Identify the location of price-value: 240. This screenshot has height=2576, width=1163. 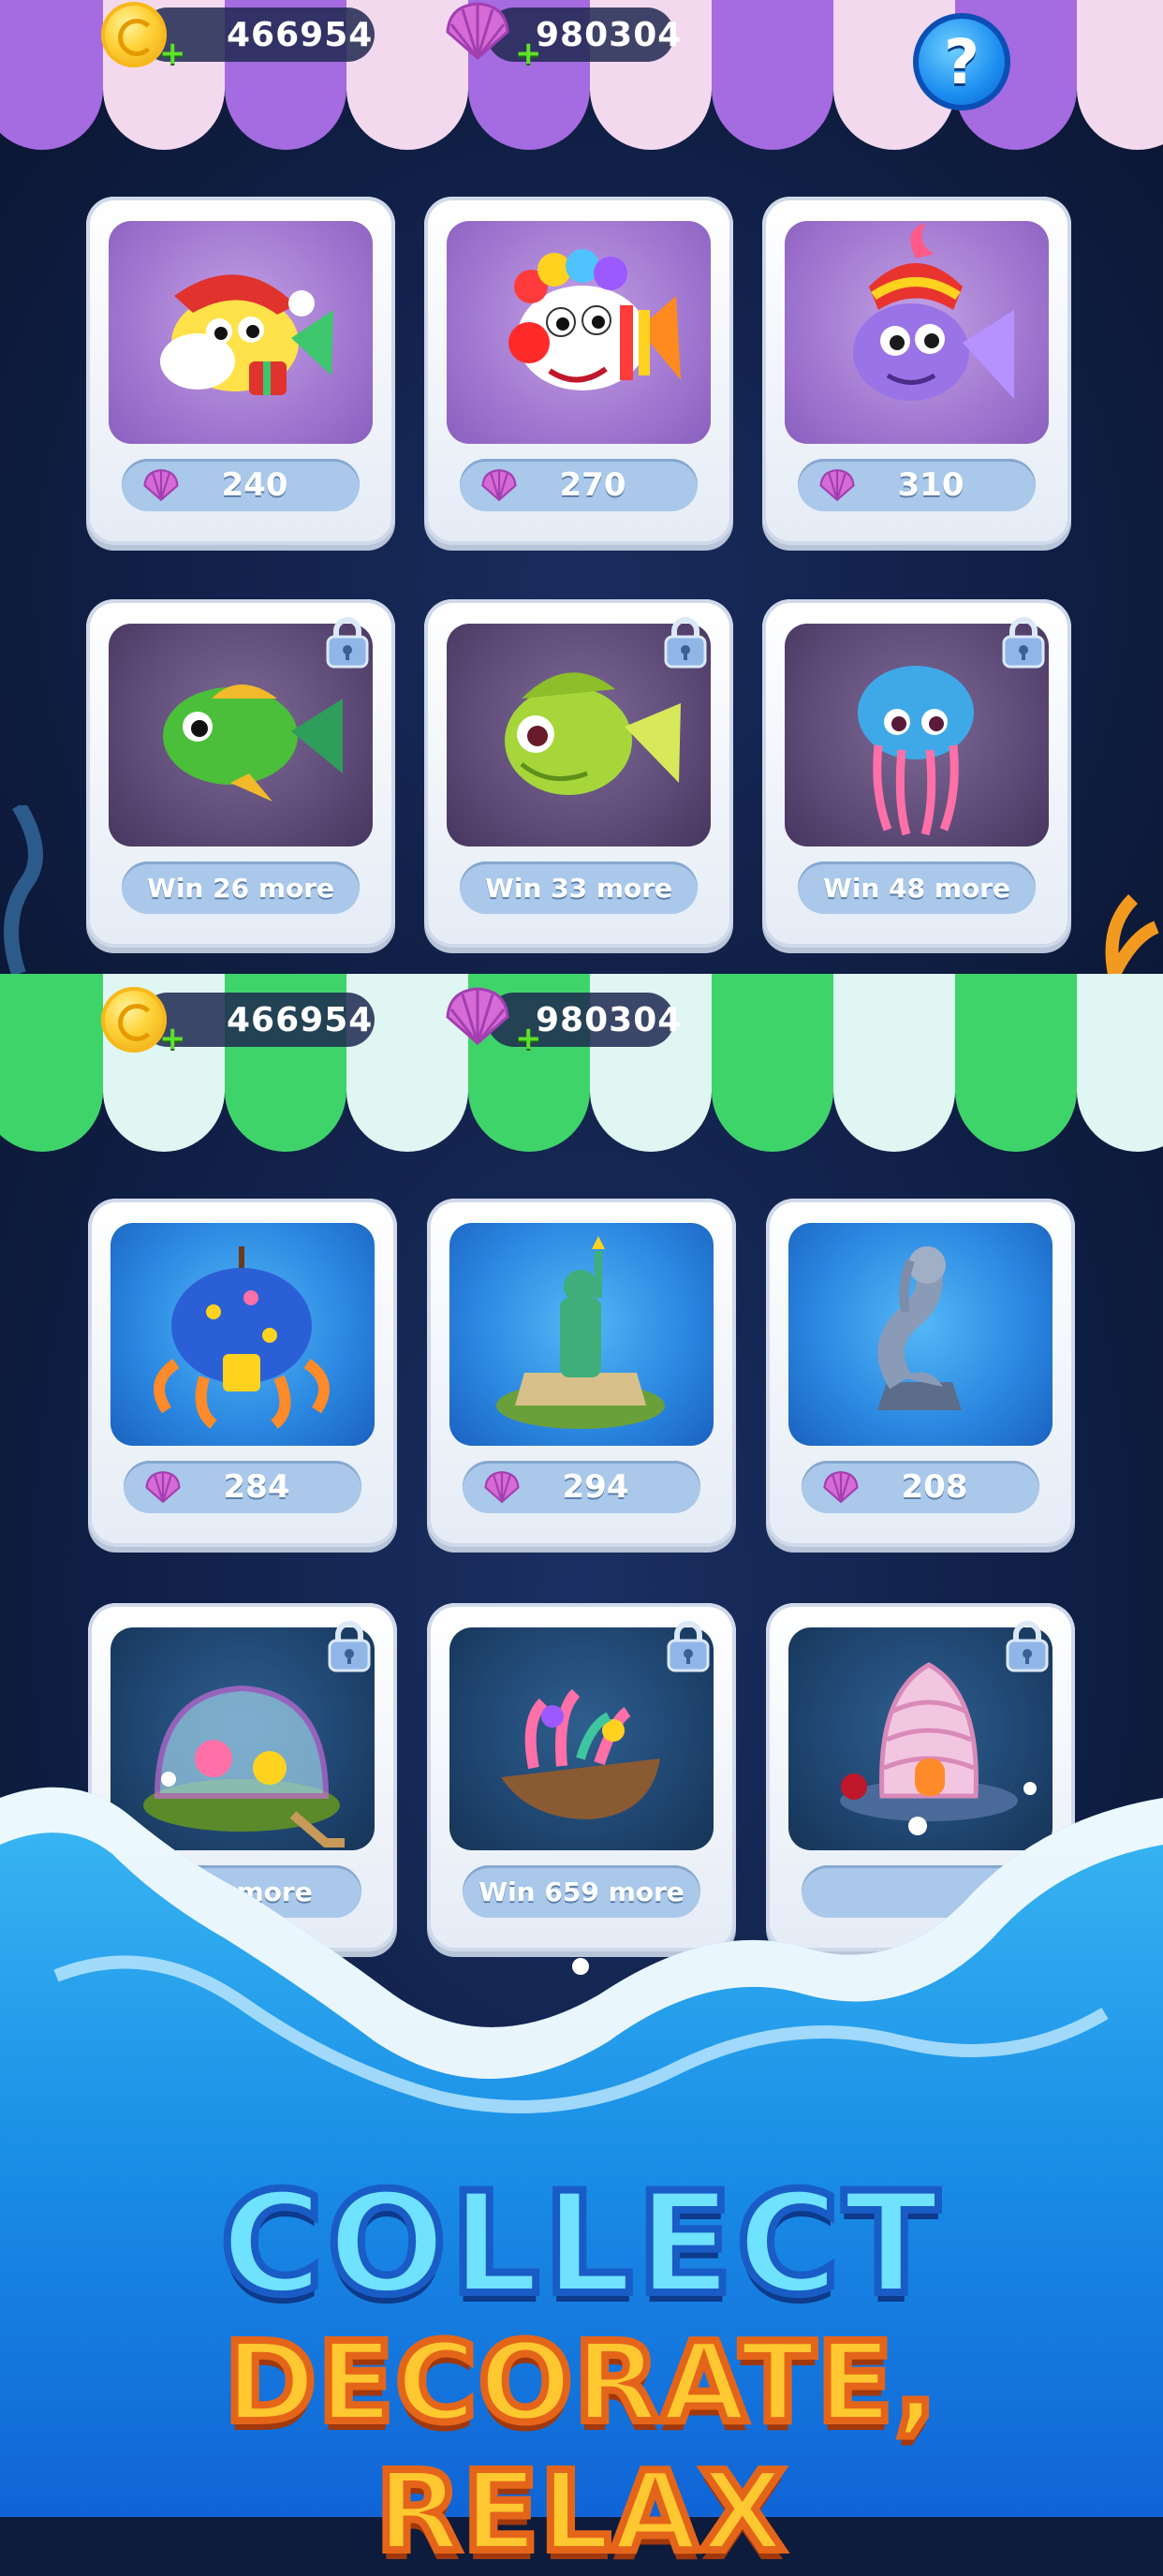
(254, 485).